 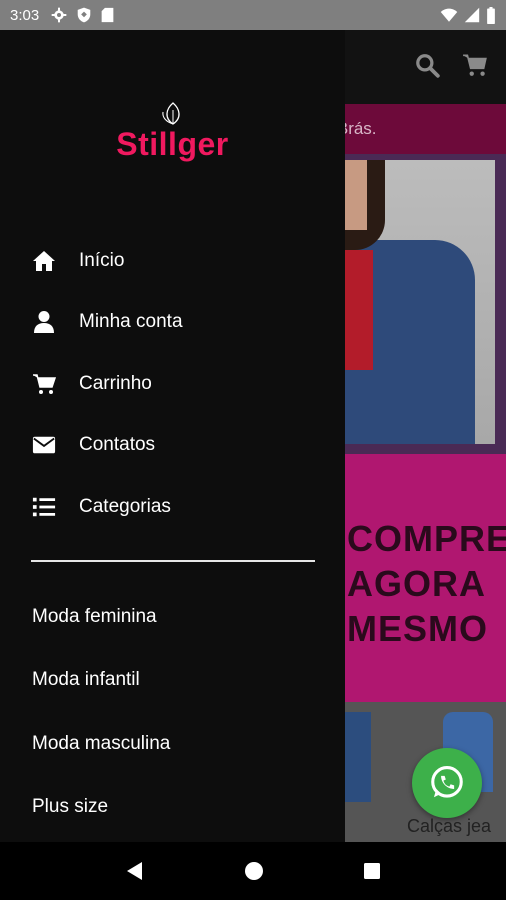 What do you see at coordinates (59, 15) in the screenshot?
I see `settings-icon` at bounding box center [59, 15].